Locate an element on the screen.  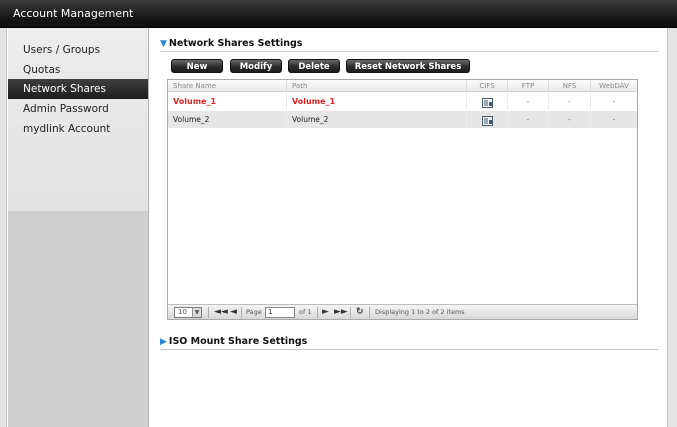
page-label: Page is located at coordinates (254, 312).